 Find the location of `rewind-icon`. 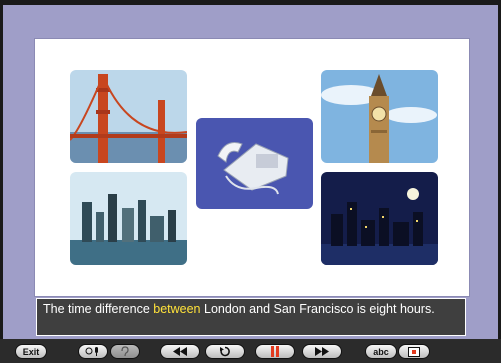

rewind-icon is located at coordinates (180, 351).